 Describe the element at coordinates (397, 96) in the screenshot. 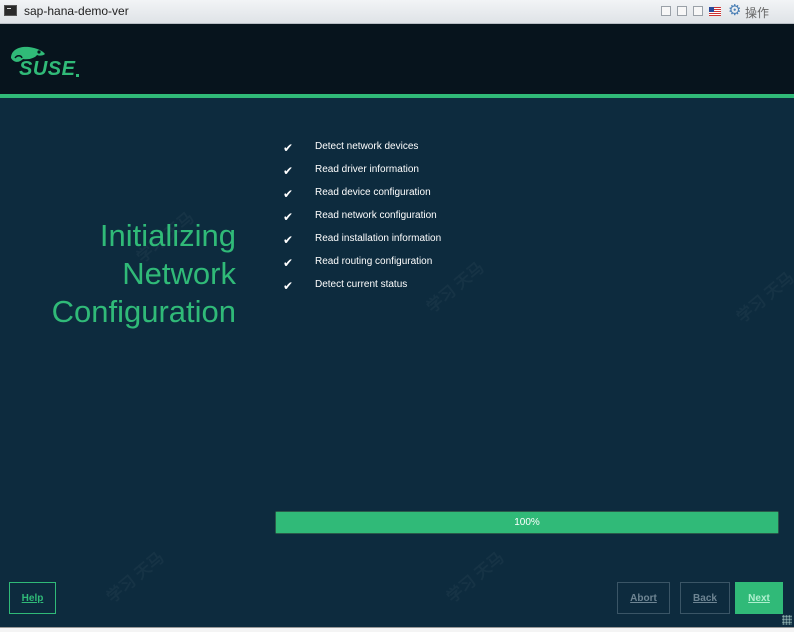

I see `header-accent-line` at that location.